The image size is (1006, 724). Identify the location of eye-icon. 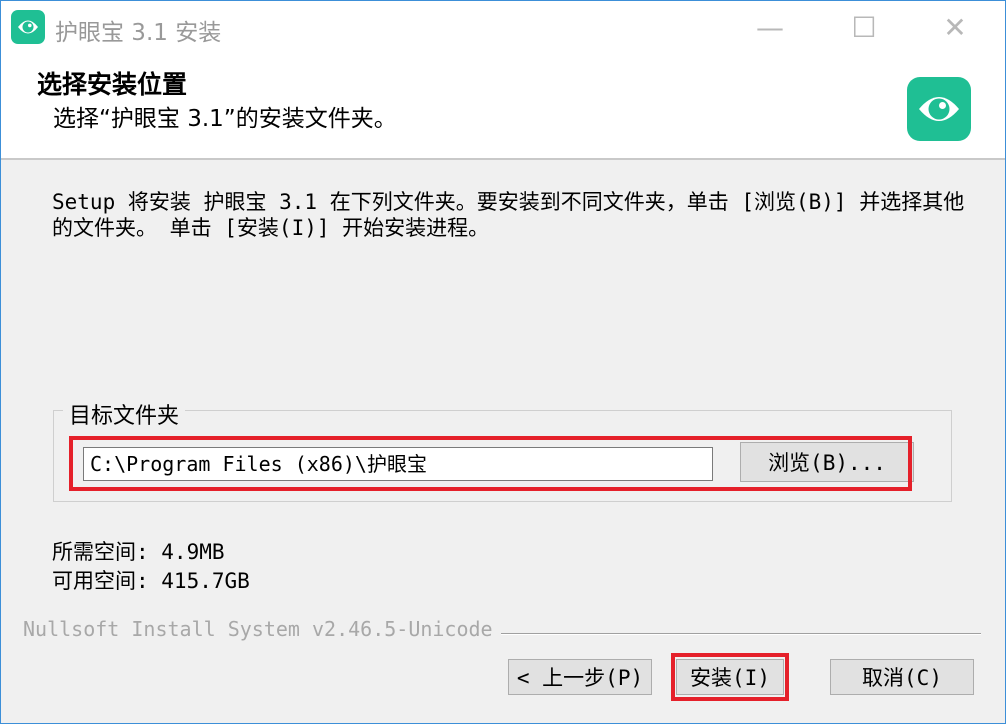
(939, 109).